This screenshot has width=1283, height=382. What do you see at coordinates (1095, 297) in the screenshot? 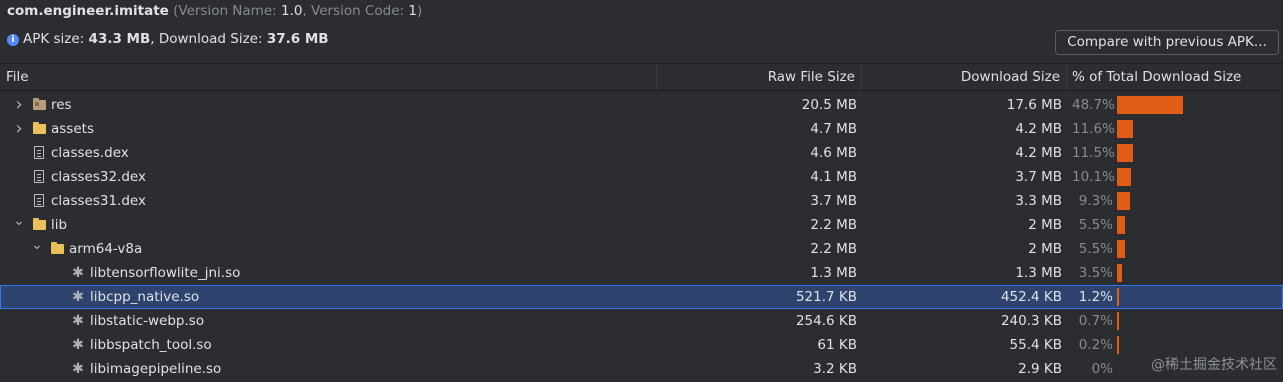
I see `percent-label: 1.2%` at bounding box center [1095, 297].